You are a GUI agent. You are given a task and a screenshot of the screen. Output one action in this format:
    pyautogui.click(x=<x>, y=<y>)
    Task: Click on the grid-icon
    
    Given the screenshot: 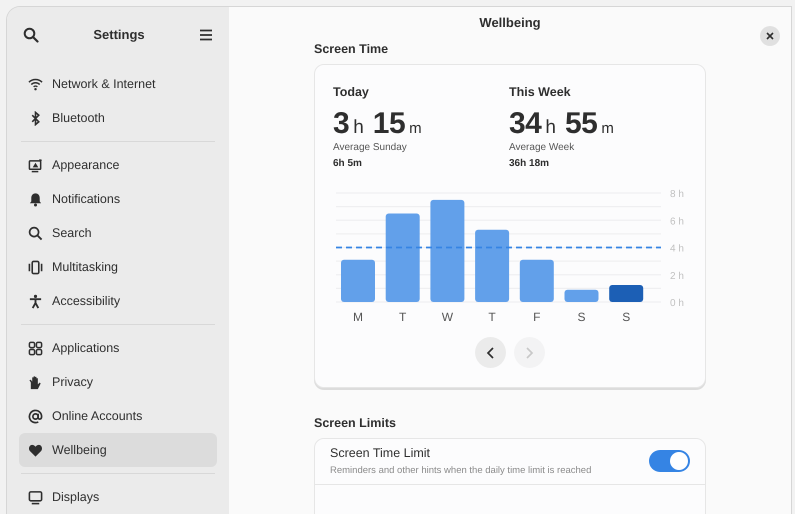 What is the action you would take?
    pyautogui.click(x=35, y=348)
    